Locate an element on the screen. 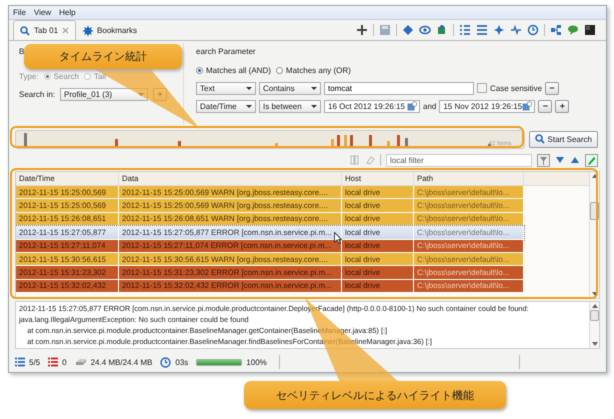 The width and height of the screenshot is (614, 419). add-button: + is located at coordinates (562, 106).